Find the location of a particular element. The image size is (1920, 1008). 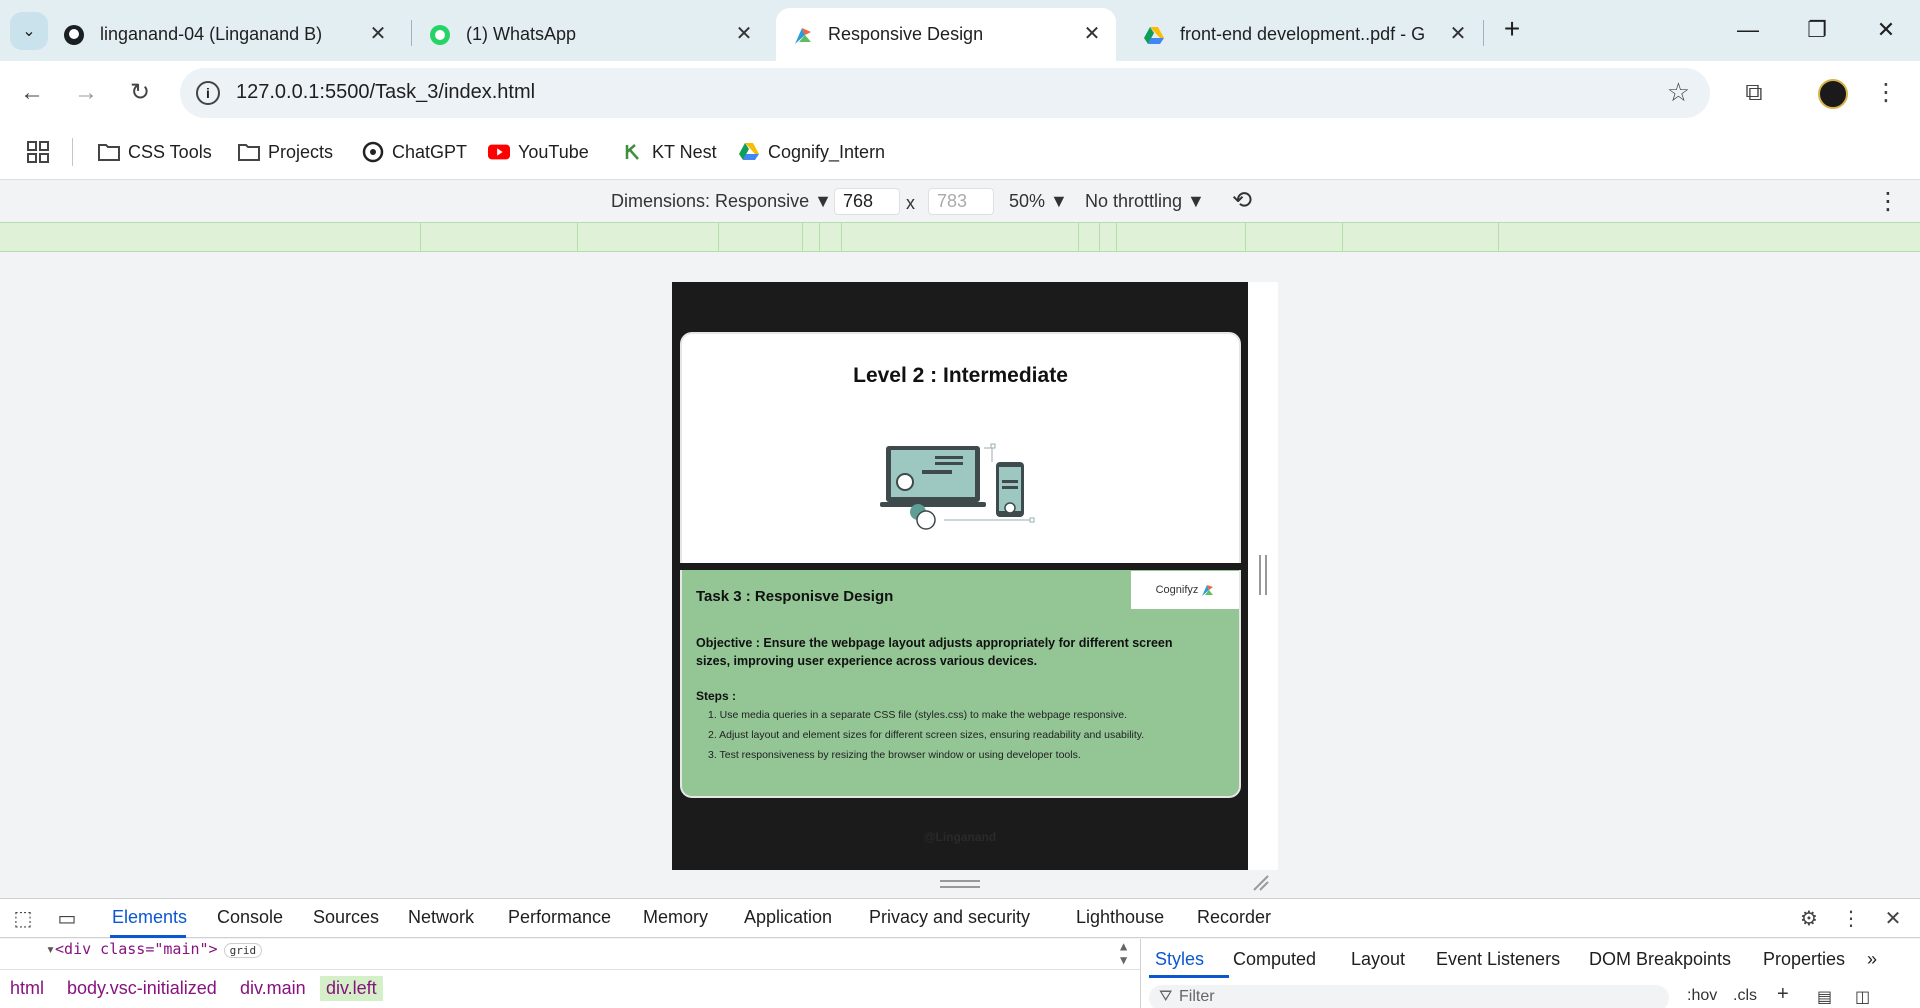

side-tab-styles: Styles is located at coordinates (1179, 959).